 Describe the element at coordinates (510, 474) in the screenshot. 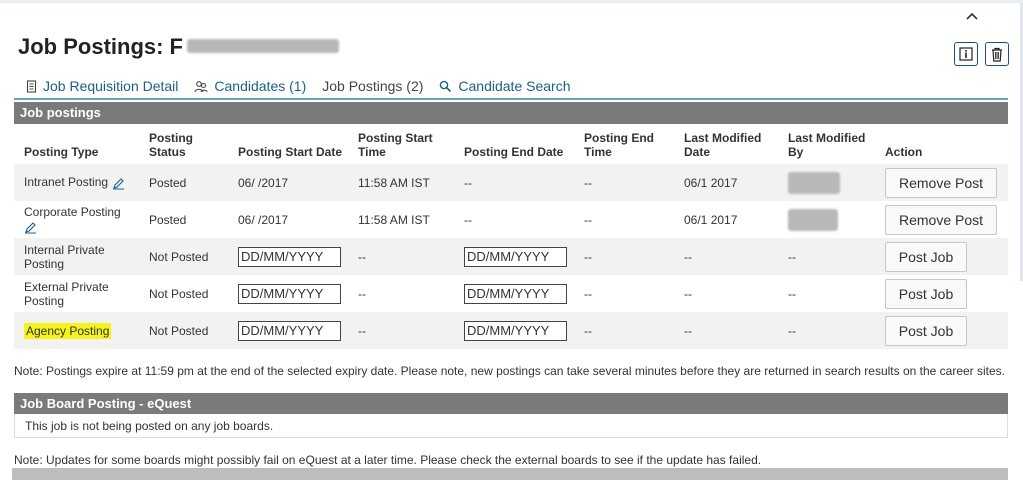

I see `bottom-bar` at that location.